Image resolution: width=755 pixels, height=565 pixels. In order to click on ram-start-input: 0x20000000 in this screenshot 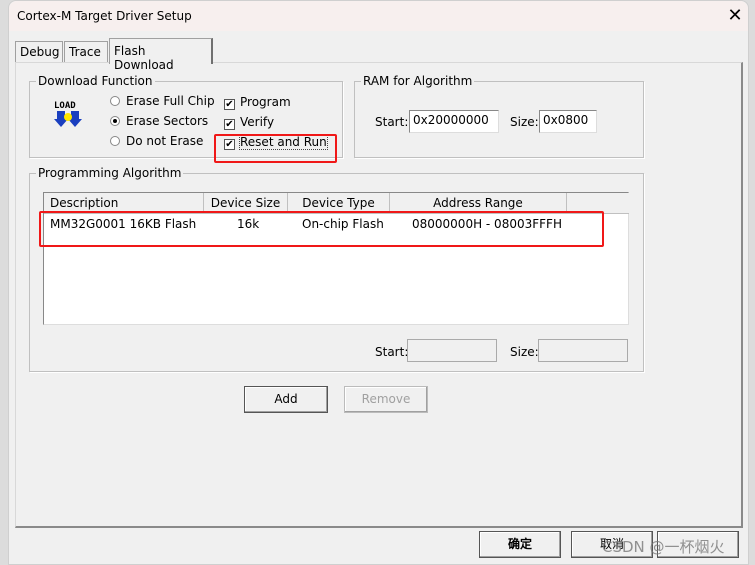, I will do `click(454, 121)`.